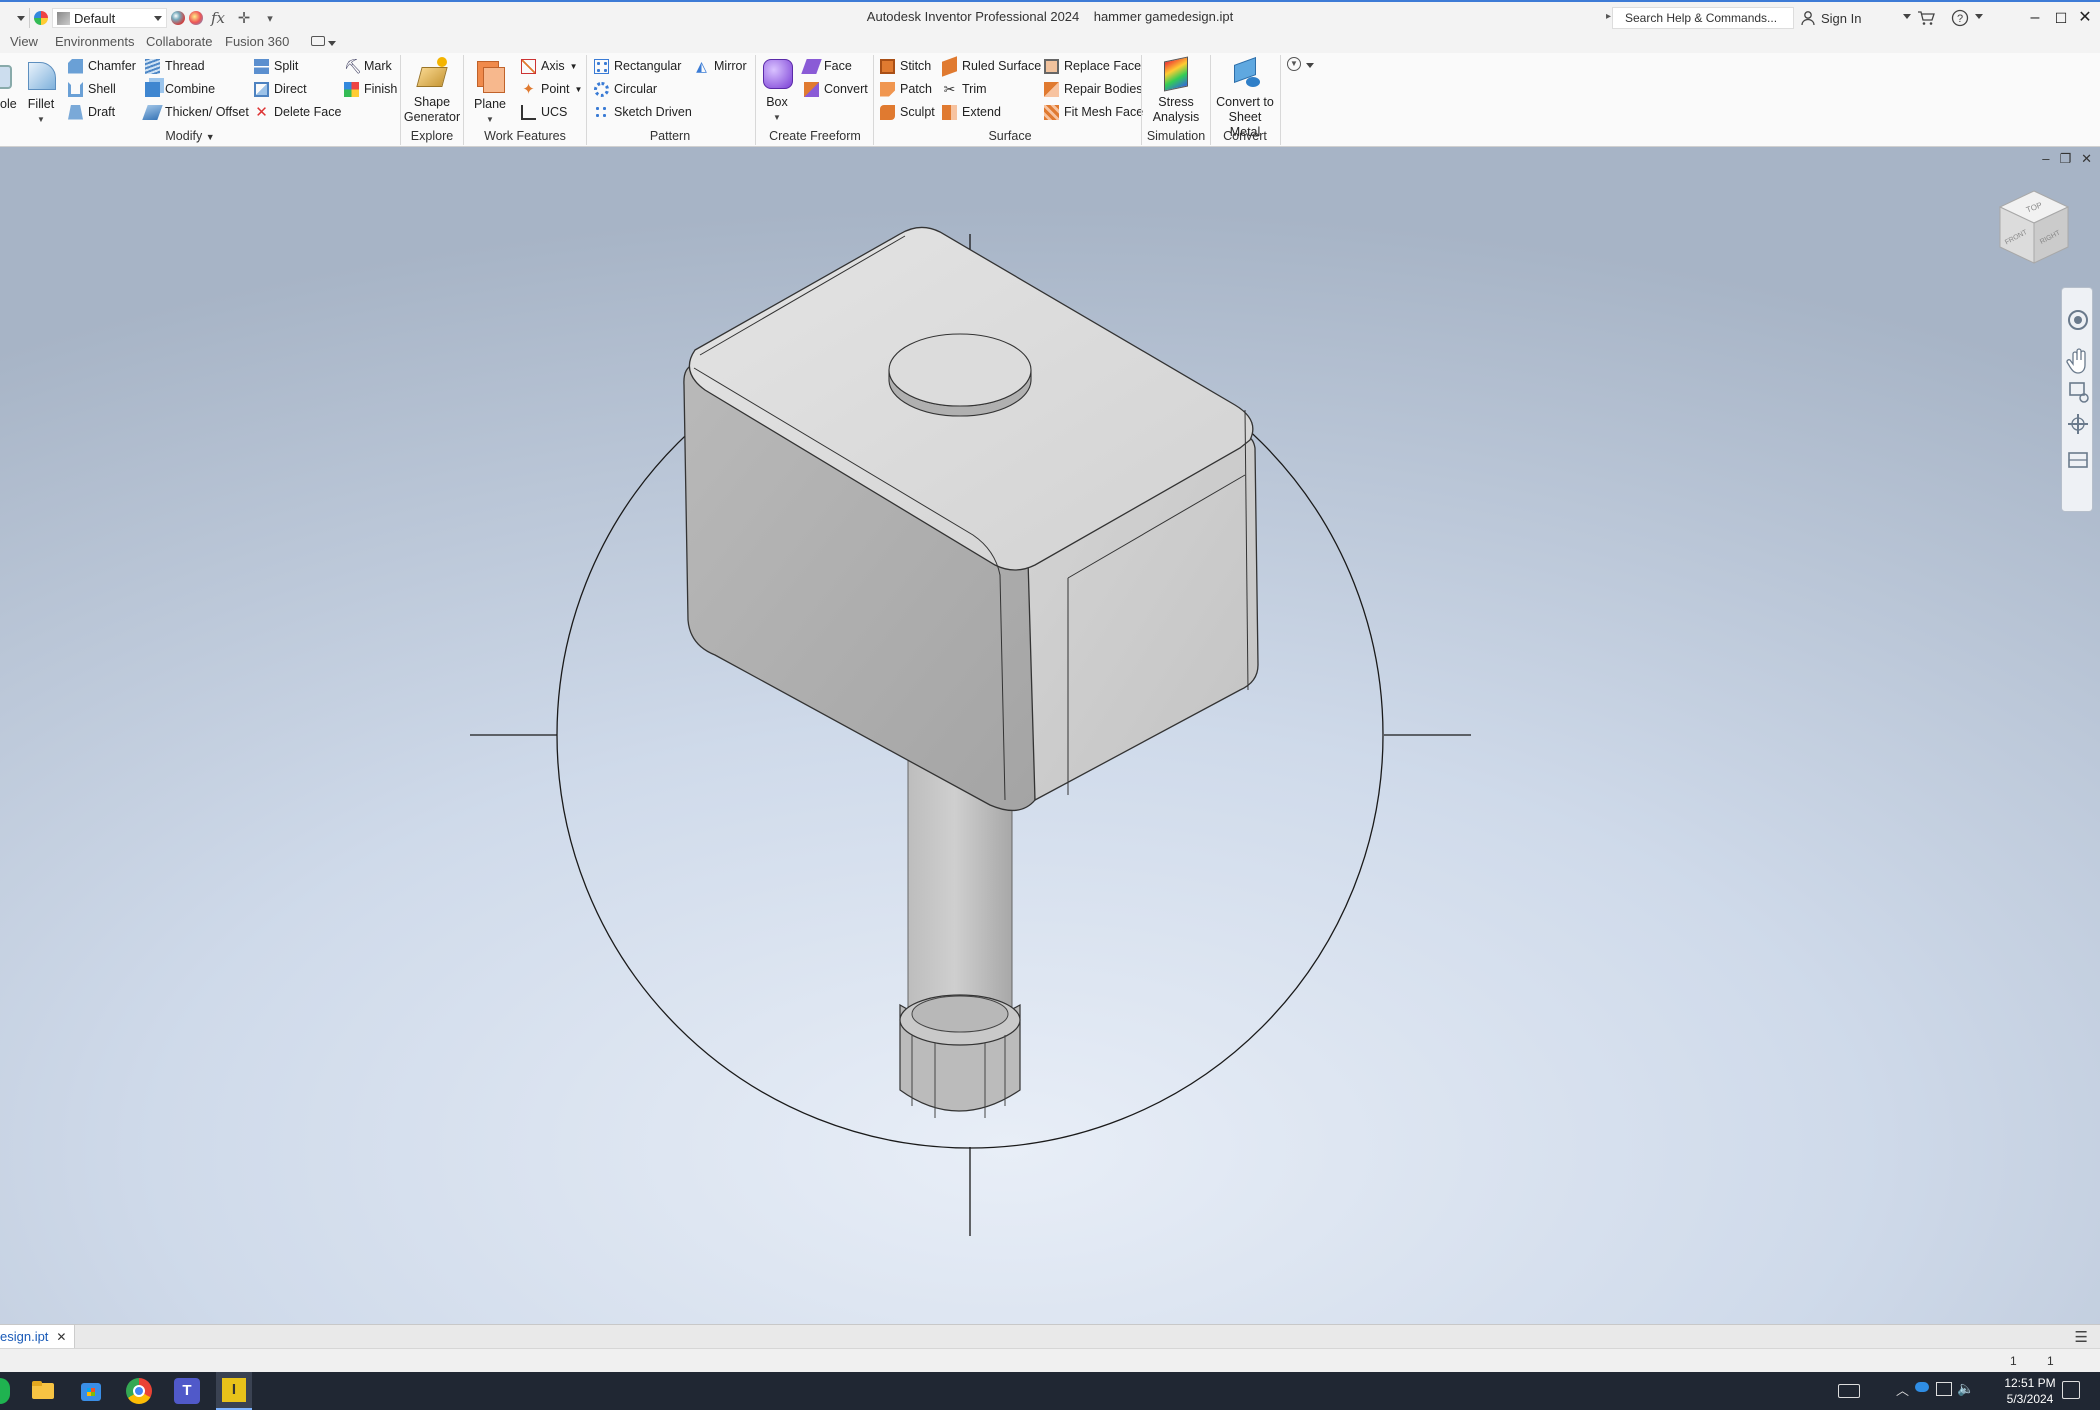 The height and width of the screenshot is (1410, 2100). What do you see at coordinates (1944, 1389) in the screenshot?
I see `network-icon` at bounding box center [1944, 1389].